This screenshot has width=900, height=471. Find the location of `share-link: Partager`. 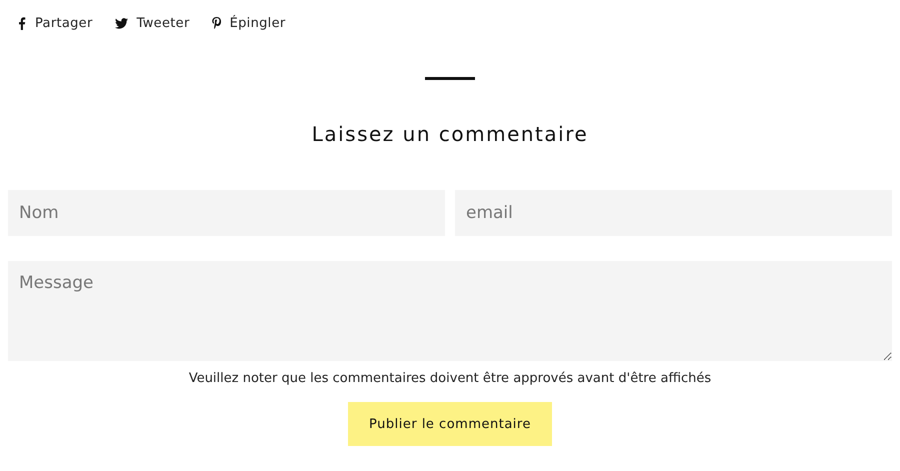

share-link: Partager is located at coordinates (55, 23).